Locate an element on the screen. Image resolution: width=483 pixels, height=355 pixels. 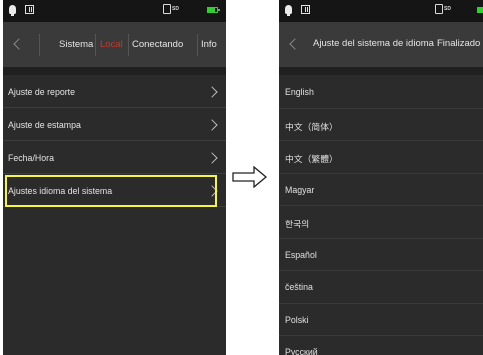
language-label: Русский is located at coordinates (301, 351).